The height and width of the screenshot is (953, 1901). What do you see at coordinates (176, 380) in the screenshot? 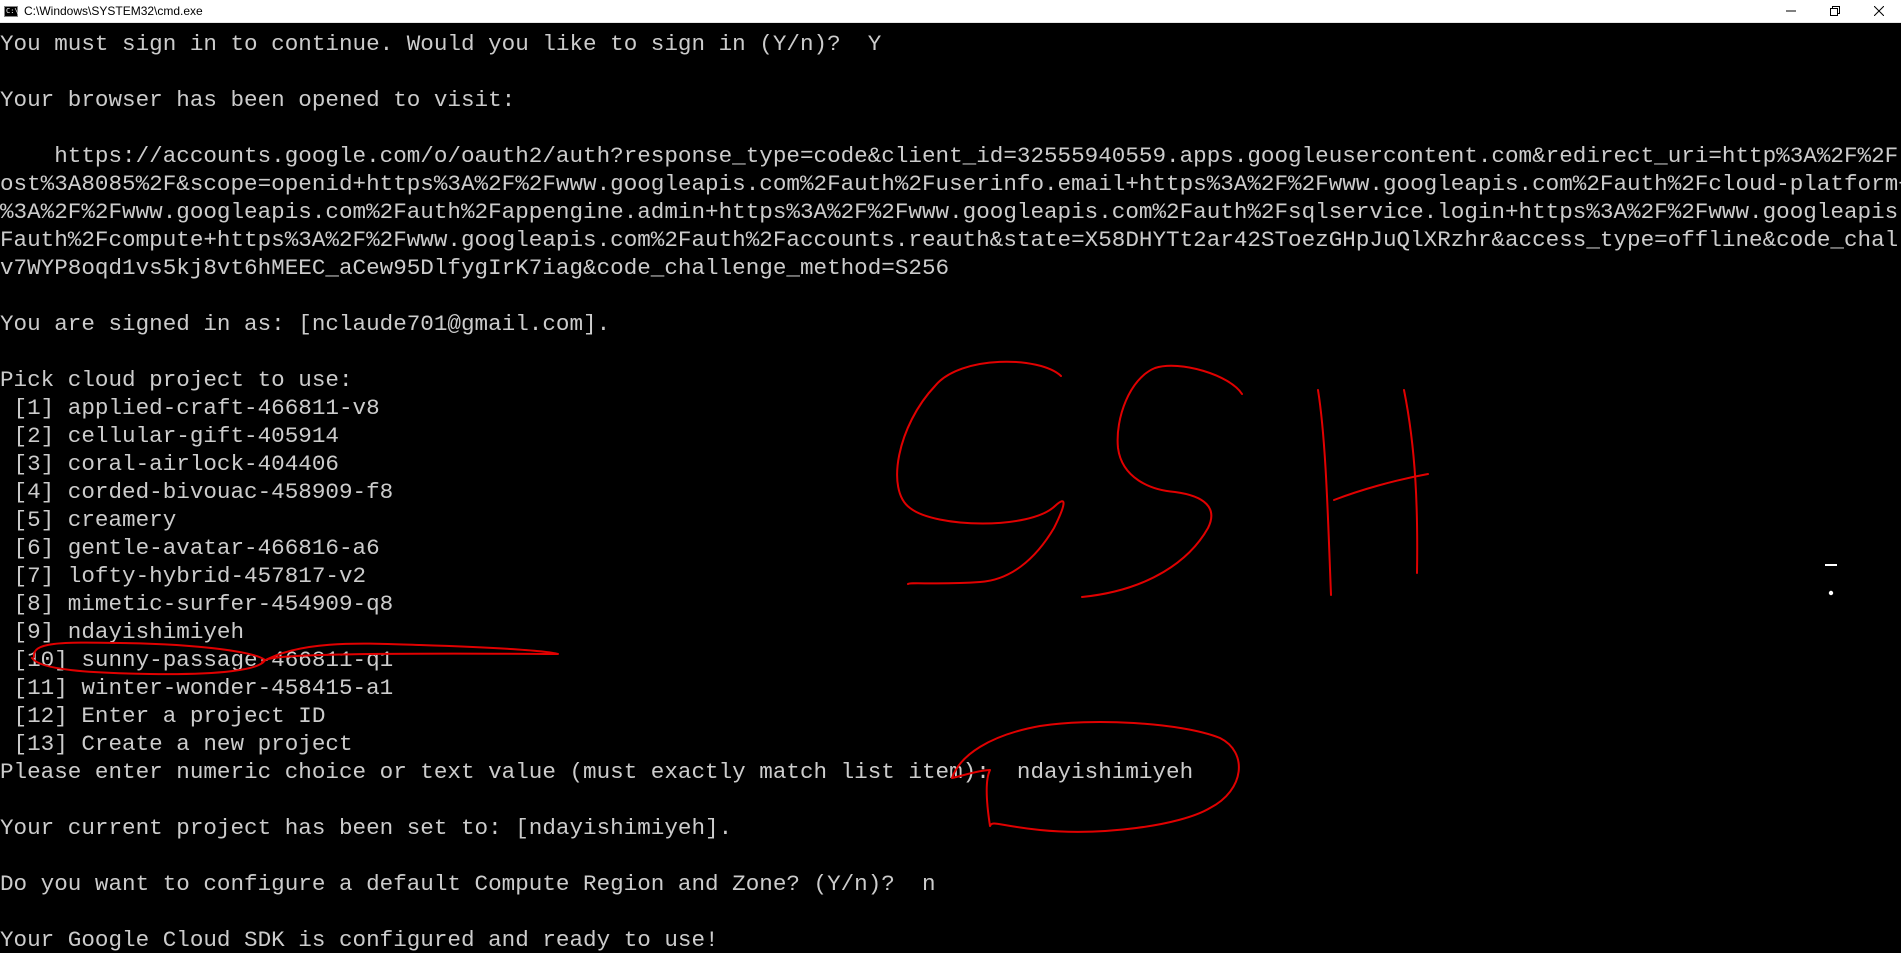
I see `console-line: Pick cloud project to use:` at bounding box center [176, 380].